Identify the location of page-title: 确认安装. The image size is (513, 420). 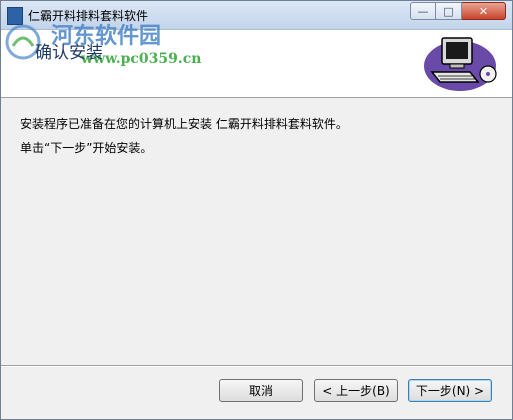
(69, 53).